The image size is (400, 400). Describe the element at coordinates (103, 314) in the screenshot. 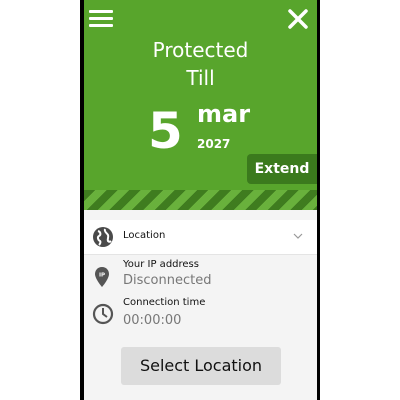

I see `clock-icon` at that location.